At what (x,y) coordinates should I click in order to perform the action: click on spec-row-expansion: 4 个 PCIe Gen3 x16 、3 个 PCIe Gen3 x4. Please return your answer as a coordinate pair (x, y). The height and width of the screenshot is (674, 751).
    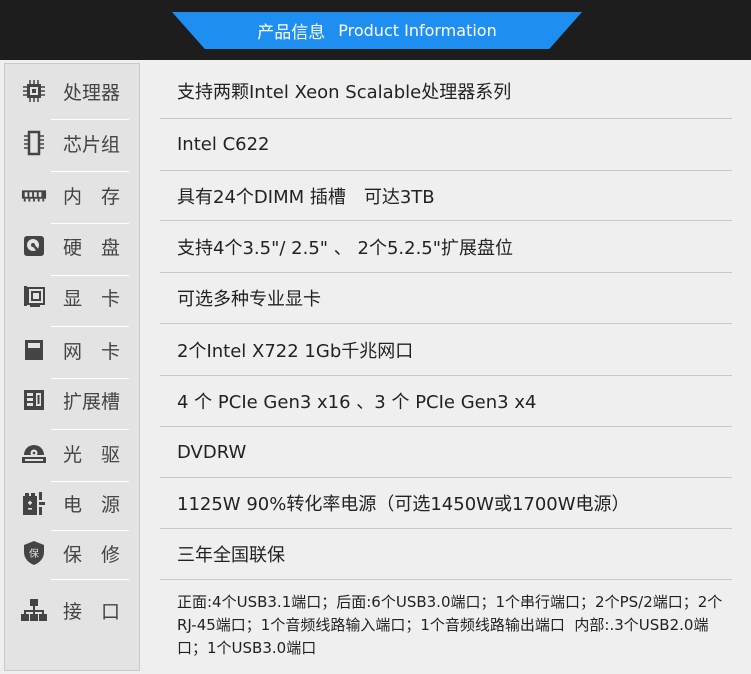
    Looking at the image, I should click on (446, 401).